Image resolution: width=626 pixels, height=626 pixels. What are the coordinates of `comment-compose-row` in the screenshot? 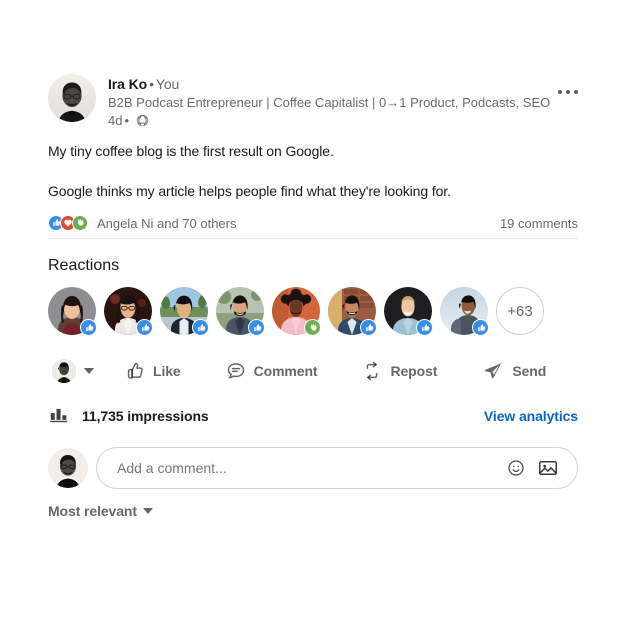 It's located at (313, 468).